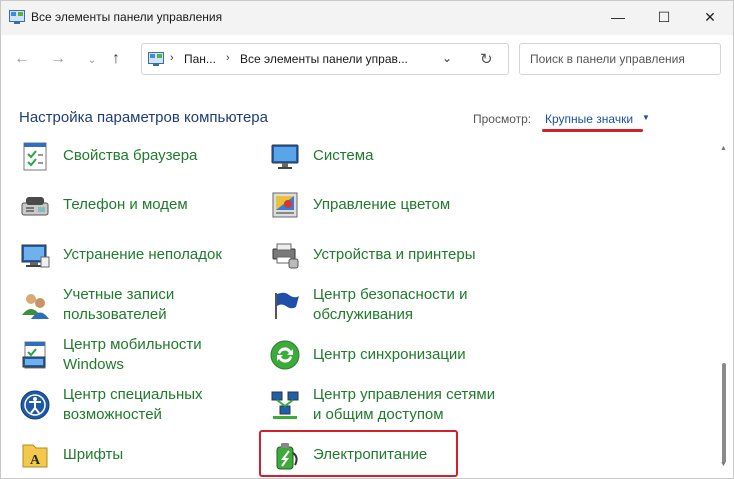 The image size is (734, 479). Describe the element at coordinates (285, 156) in the screenshot. I see `system-icon` at that location.